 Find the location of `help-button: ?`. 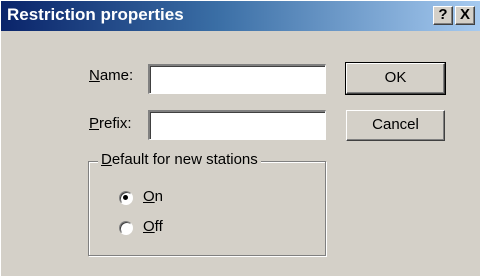

help-button: ? is located at coordinates (443, 15).